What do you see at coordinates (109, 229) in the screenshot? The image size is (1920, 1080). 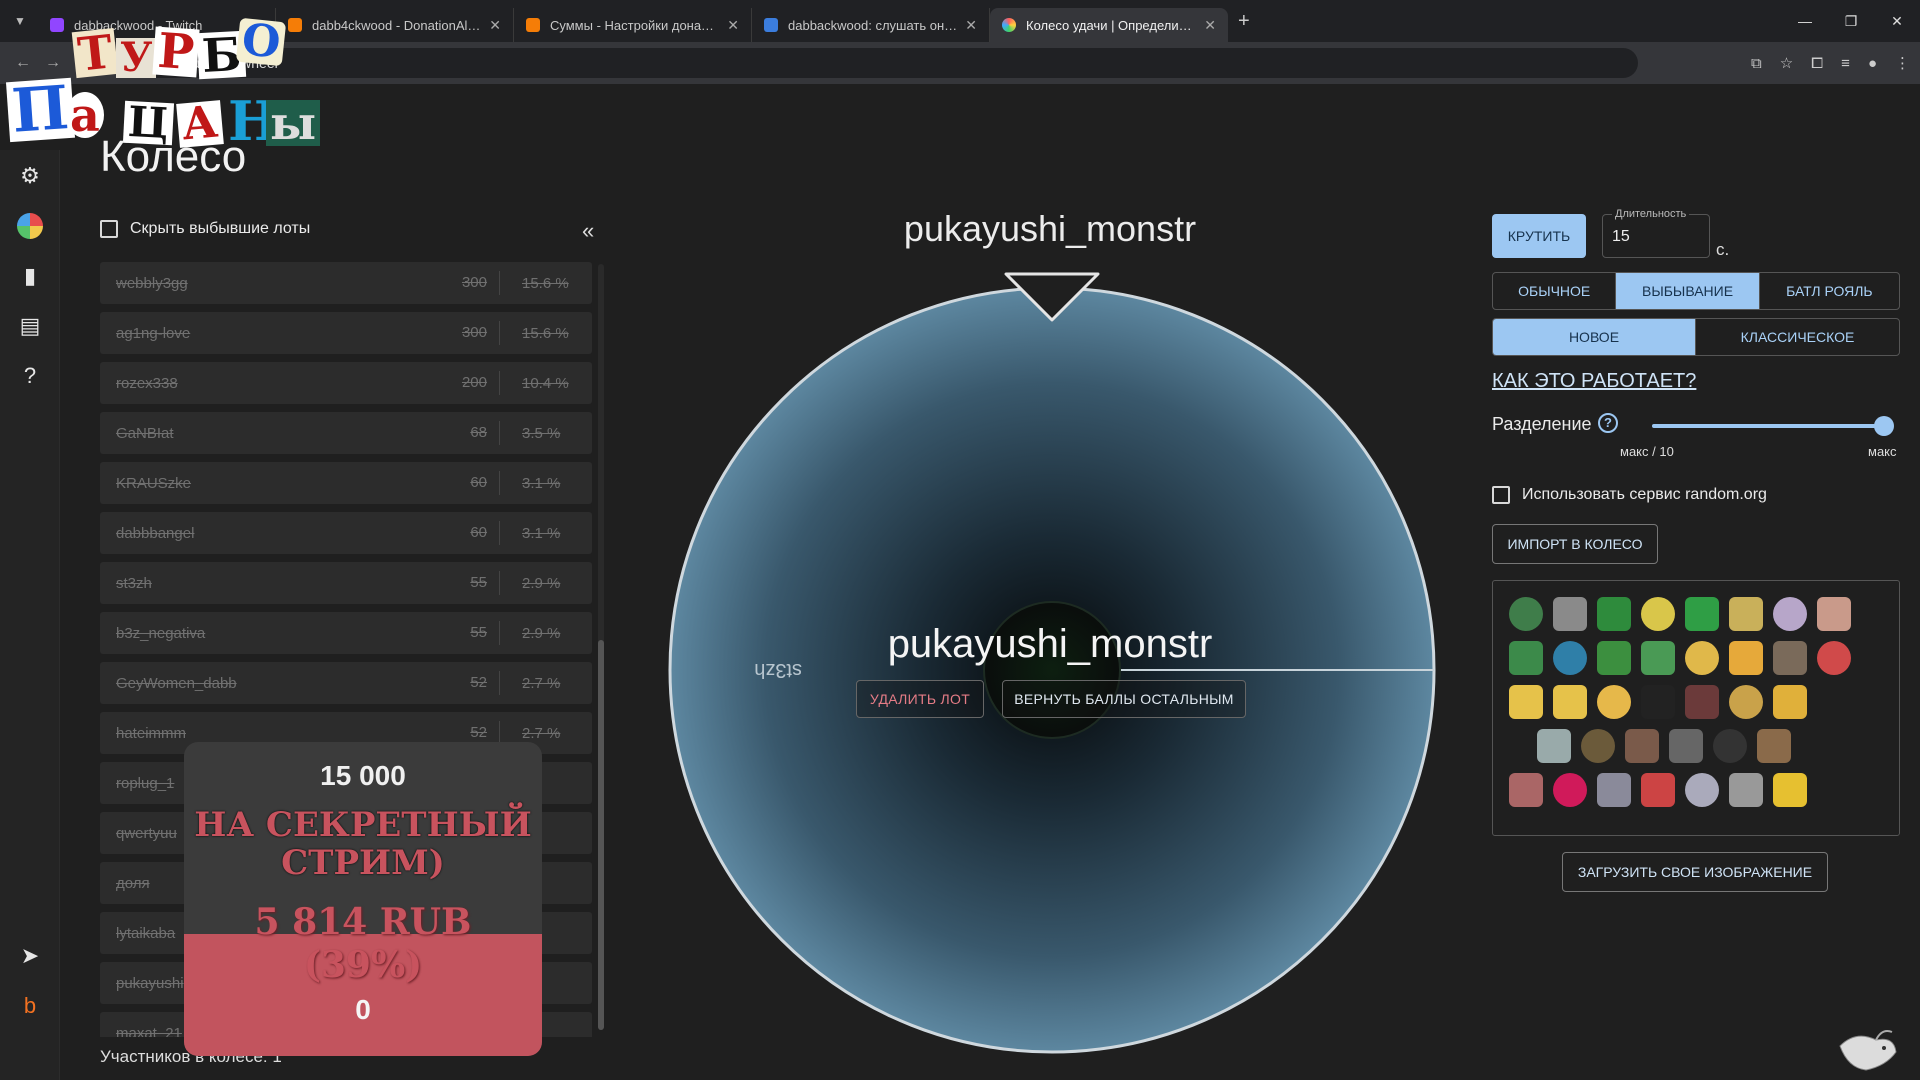 I see `hide-eliminated-checkbox` at bounding box center [109, 229].